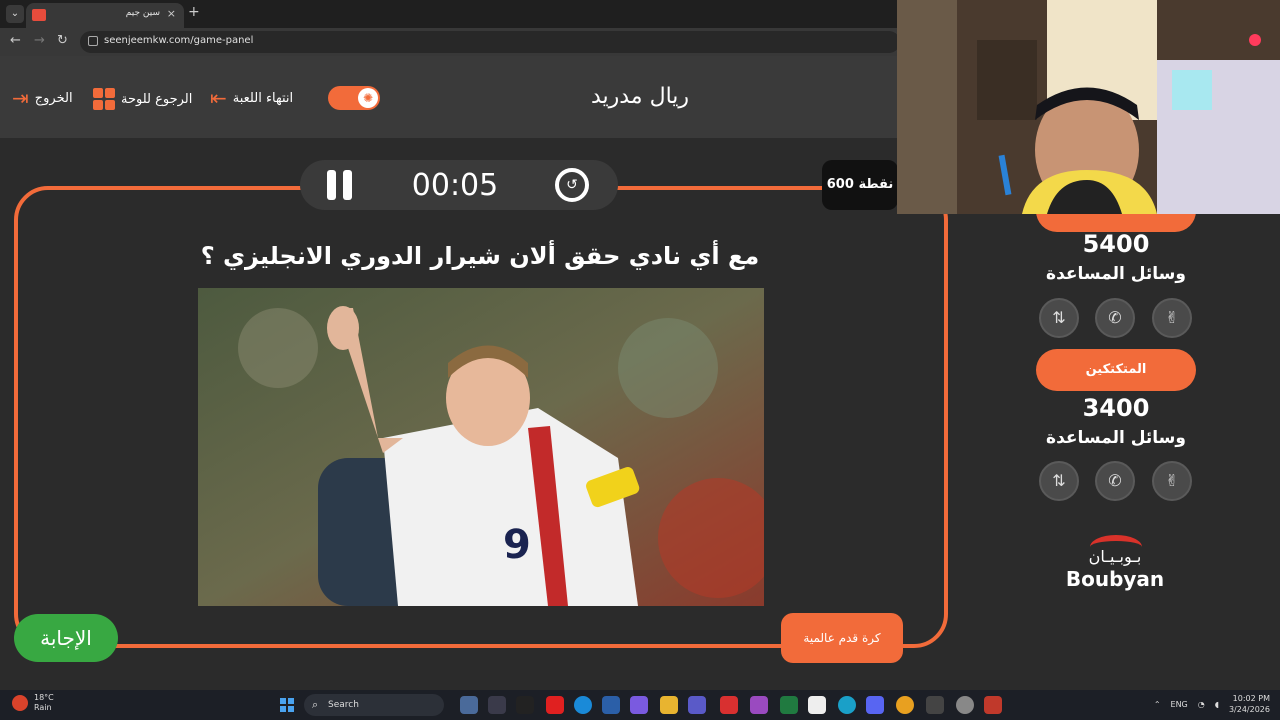 The image size is (1280, 720). Describe the element at coordinates (20, 703) in the screenshot. I see `weather-icon` at that location.